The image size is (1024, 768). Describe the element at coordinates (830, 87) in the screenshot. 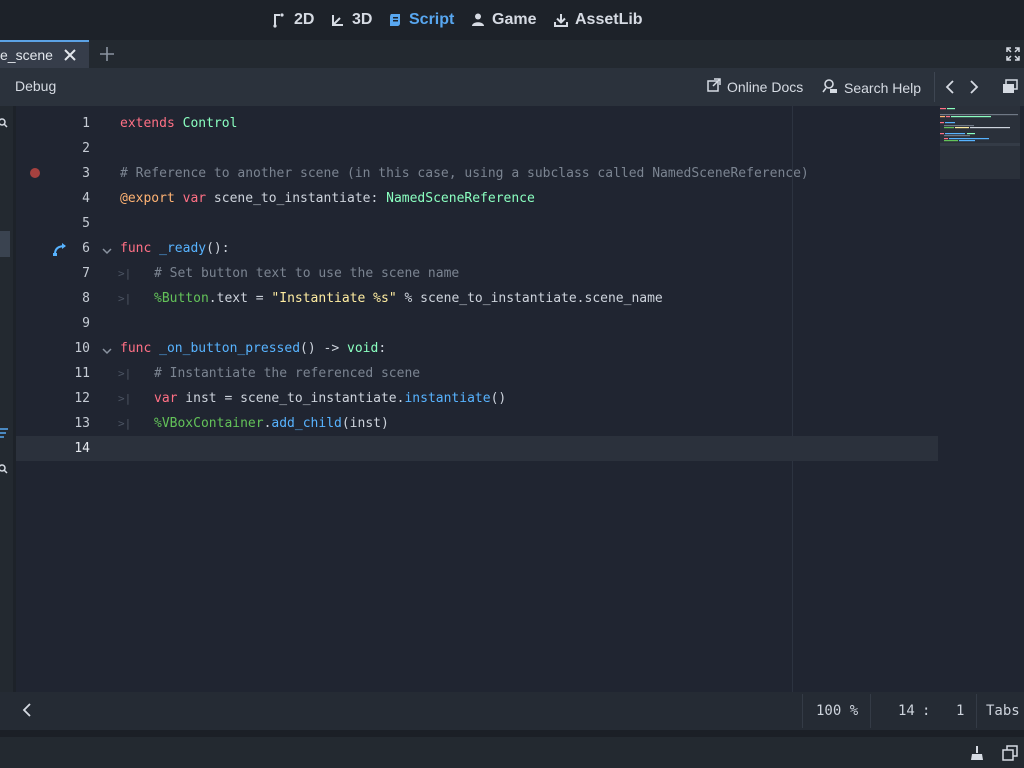

I see `search-help-icon` at that location.